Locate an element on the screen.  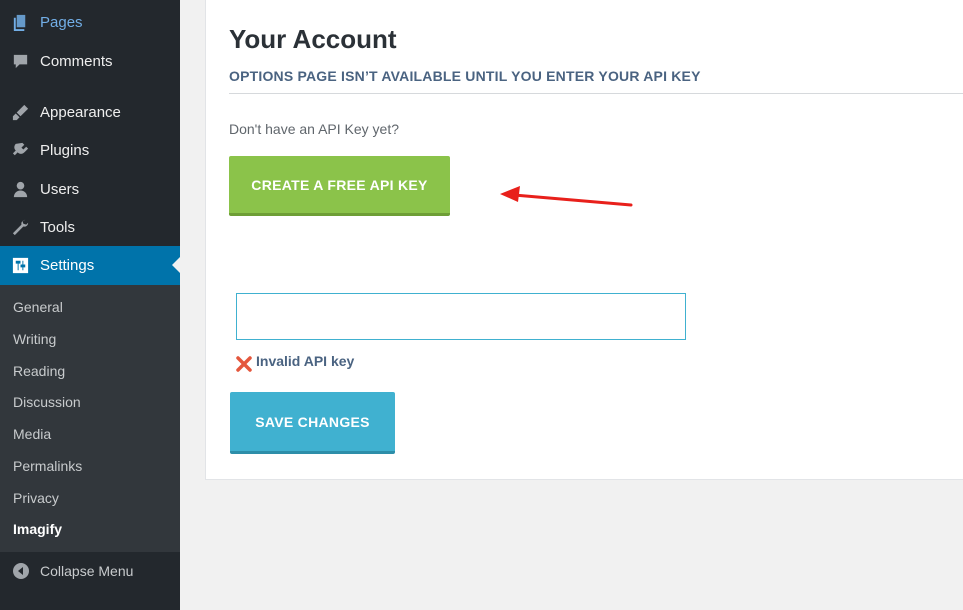
sidebar-item-comments: Comments is located at coordinates (90, 61).